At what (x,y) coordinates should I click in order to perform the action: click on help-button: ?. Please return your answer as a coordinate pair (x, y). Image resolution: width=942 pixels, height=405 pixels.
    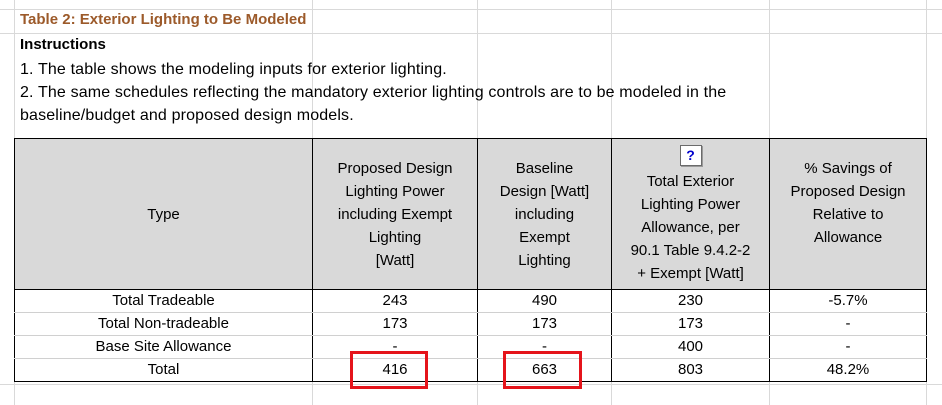
    Looking at the image, I should click on (690, 155).